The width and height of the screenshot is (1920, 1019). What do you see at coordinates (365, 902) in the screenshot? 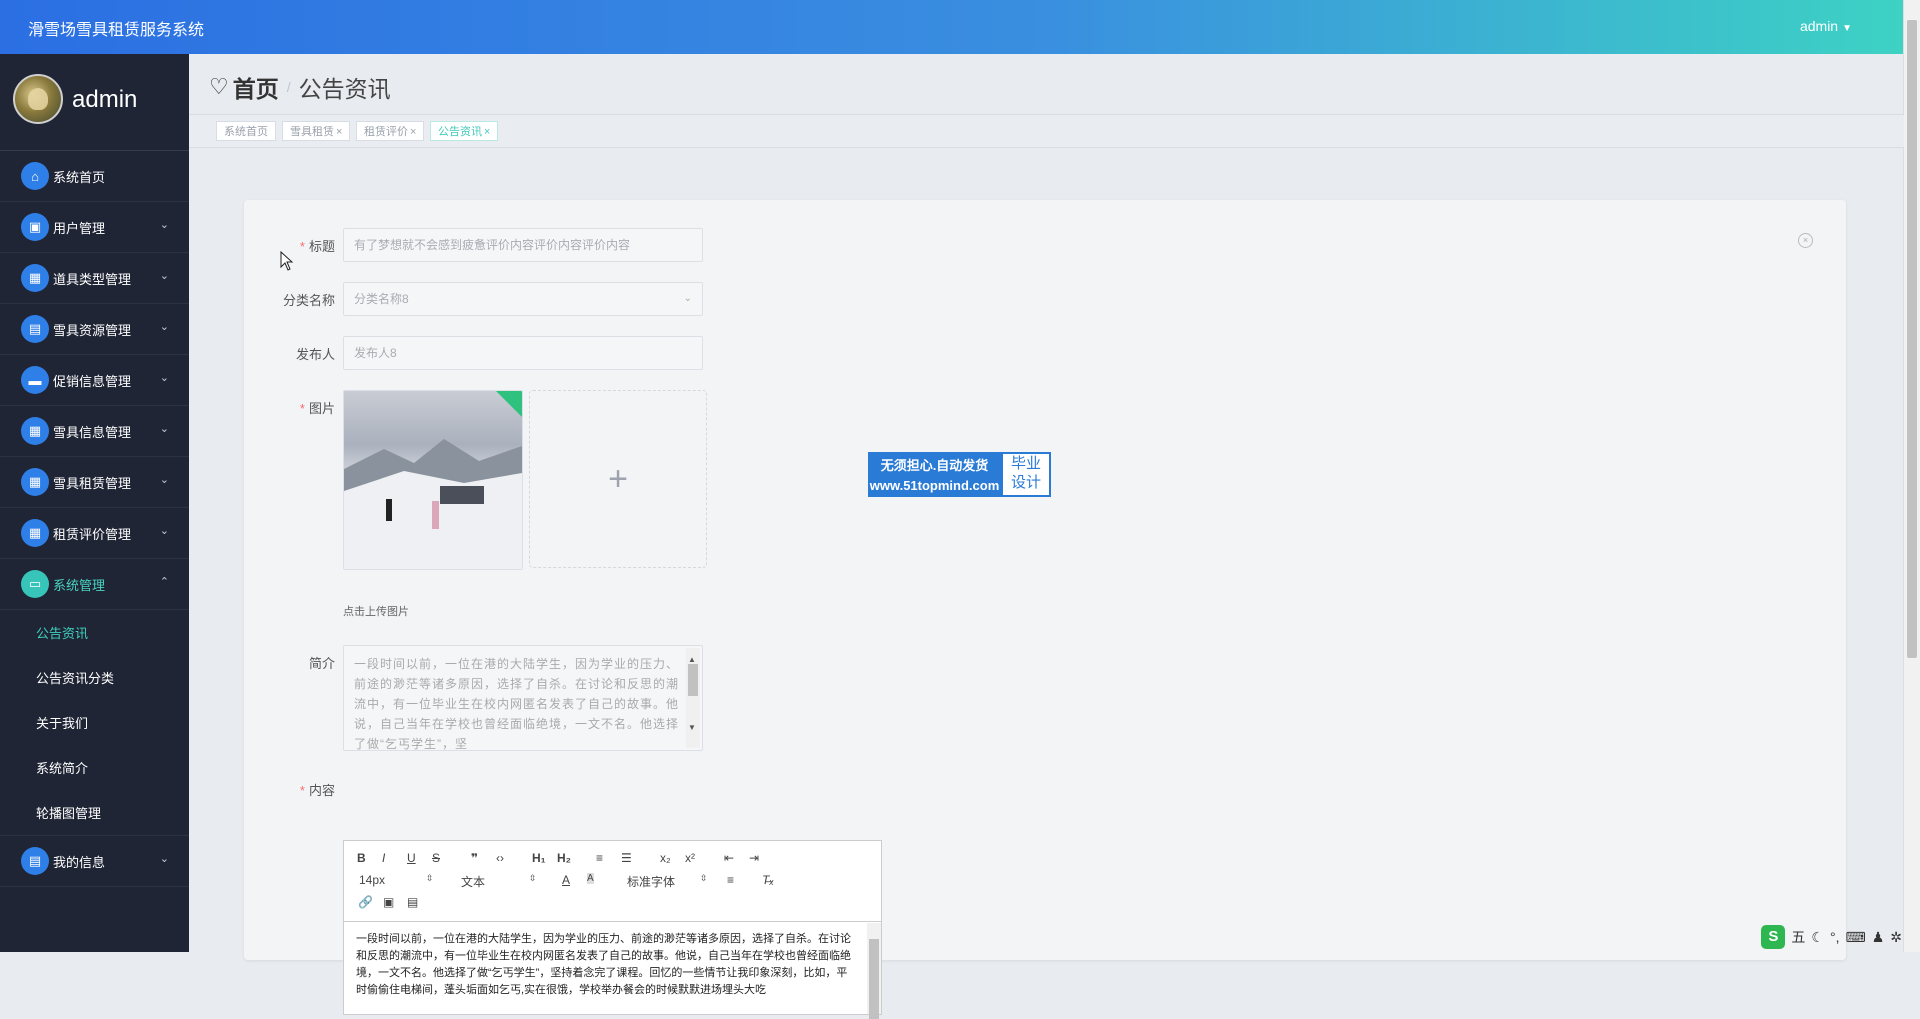
I see `link-icon: 🔗` at bounding box center [365, 902].